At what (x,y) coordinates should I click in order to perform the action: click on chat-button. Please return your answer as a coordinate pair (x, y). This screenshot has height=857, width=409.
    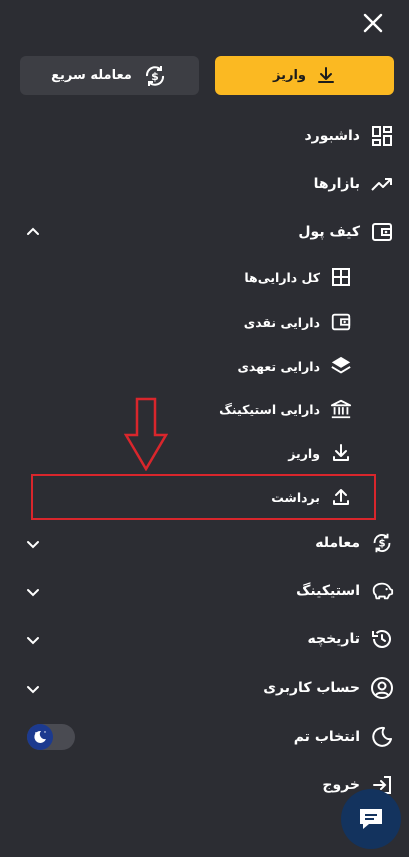
    Looking at the image, I should click on (371, 819).